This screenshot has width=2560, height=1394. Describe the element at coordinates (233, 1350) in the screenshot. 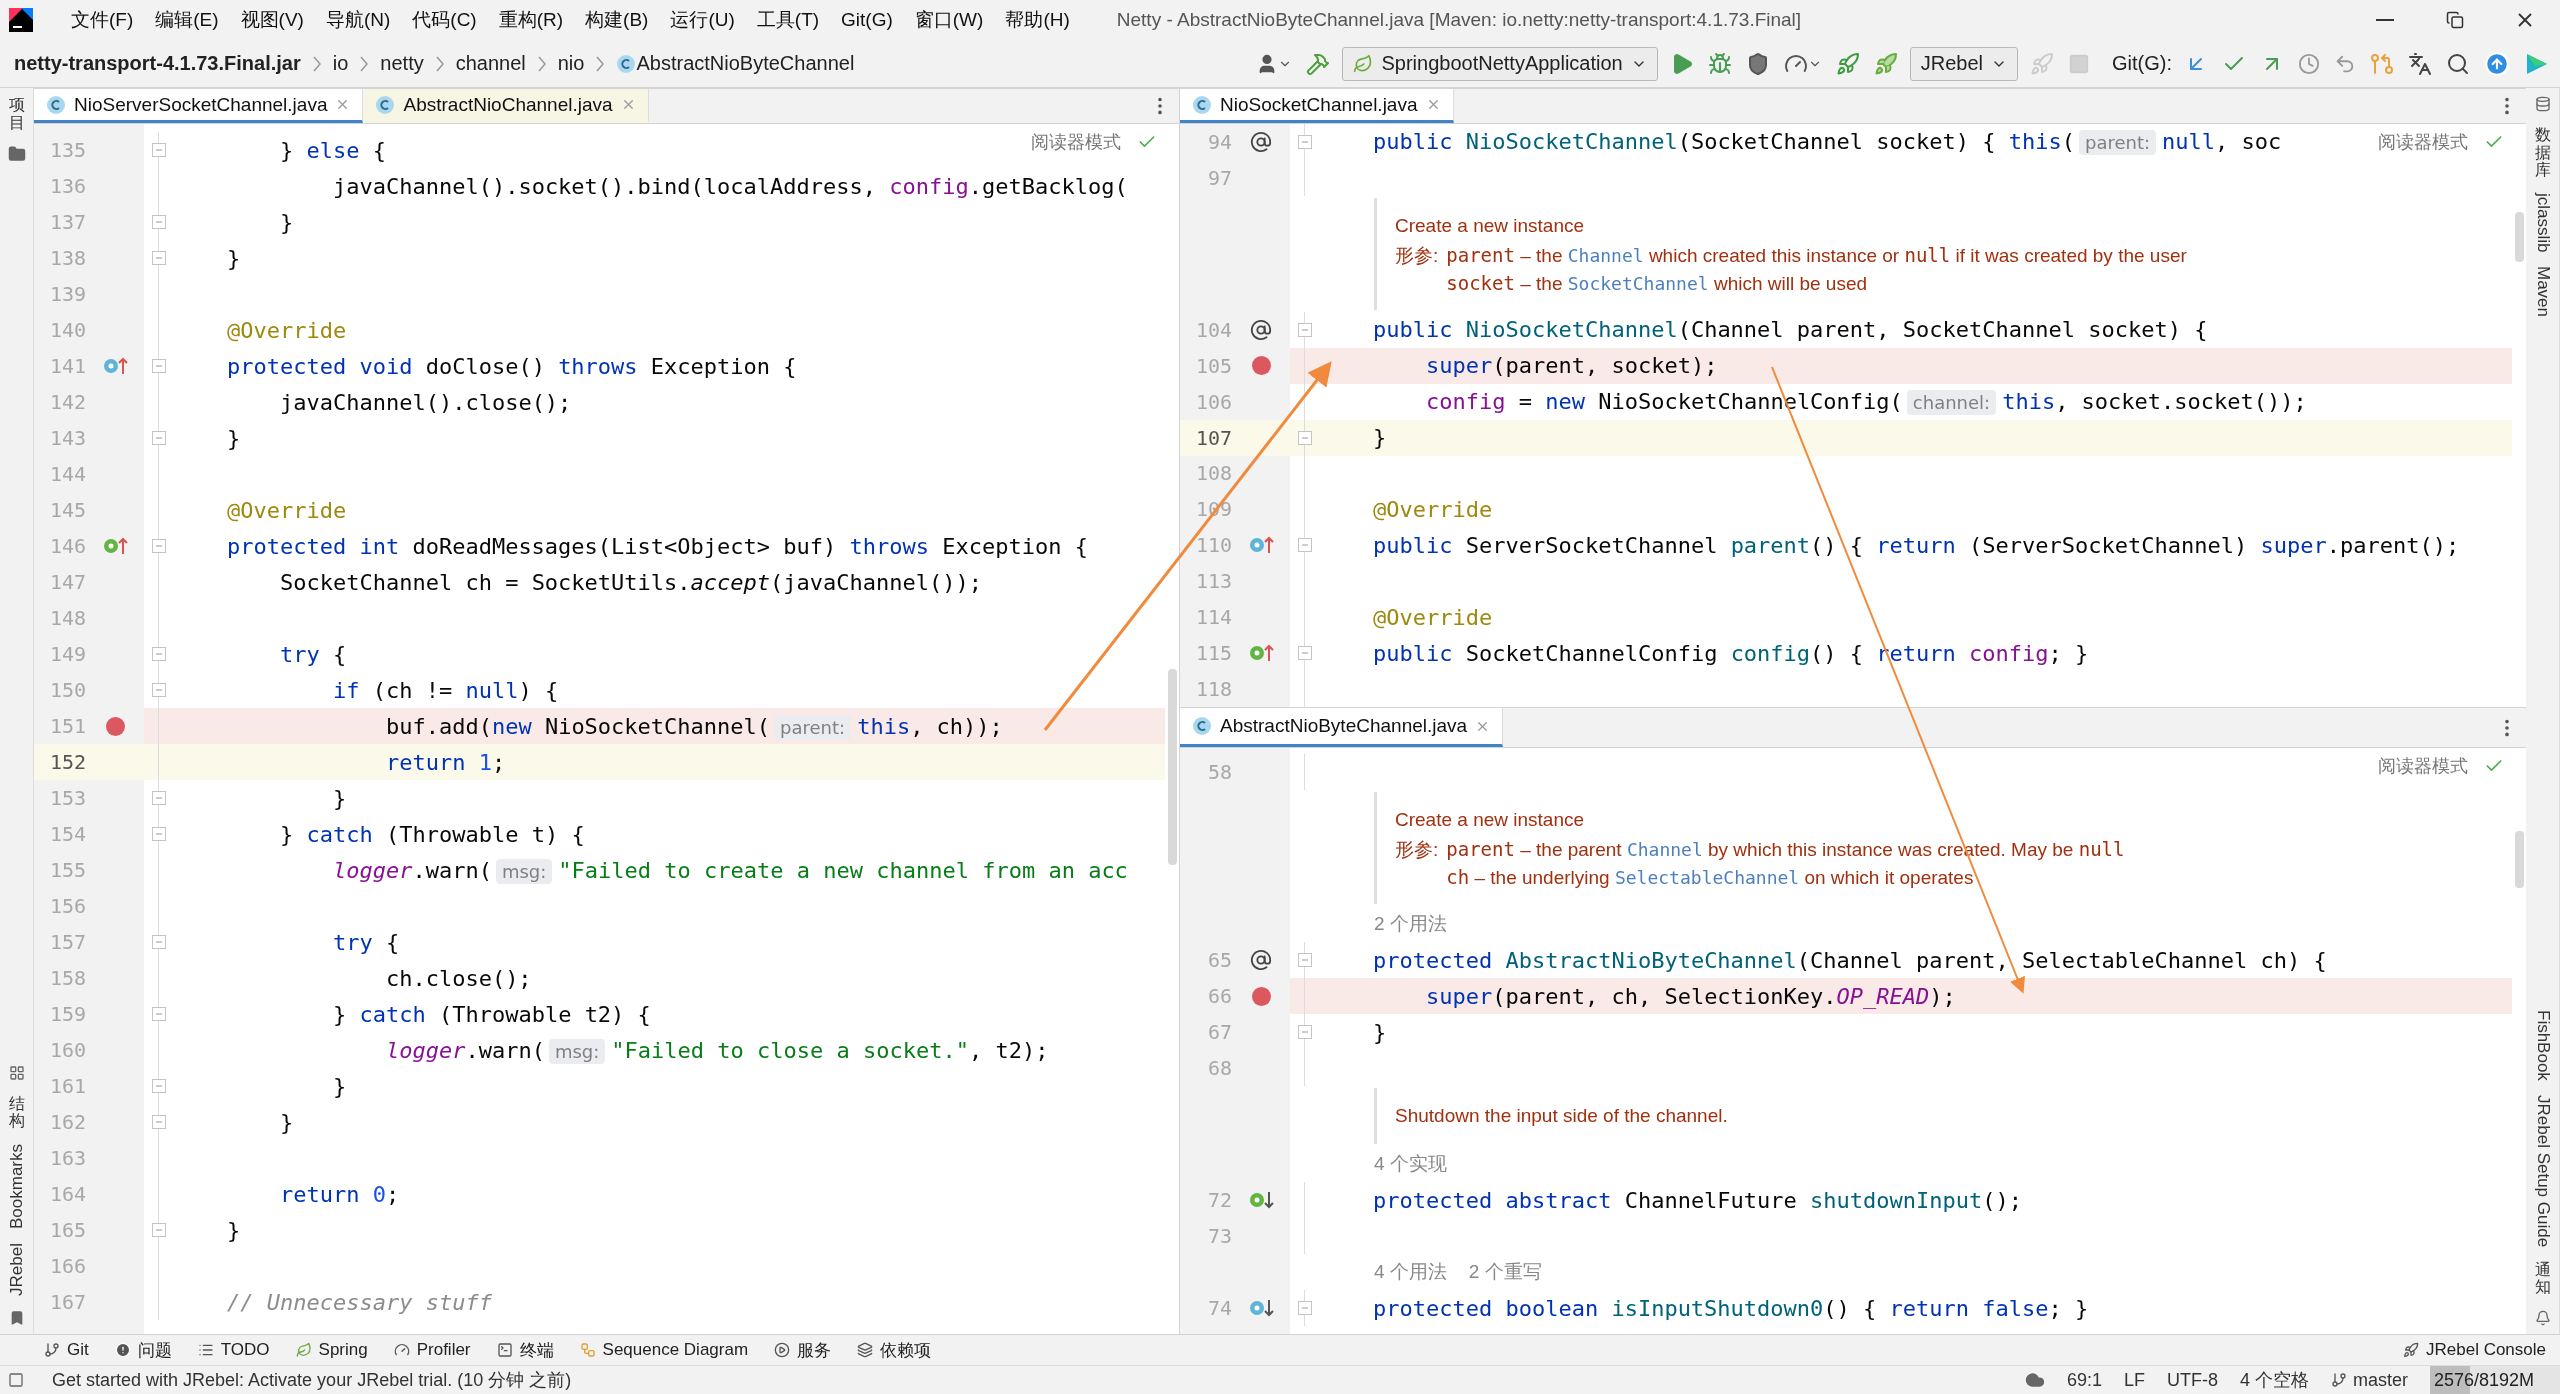

I see `tool-window-button: TODO` at that location.